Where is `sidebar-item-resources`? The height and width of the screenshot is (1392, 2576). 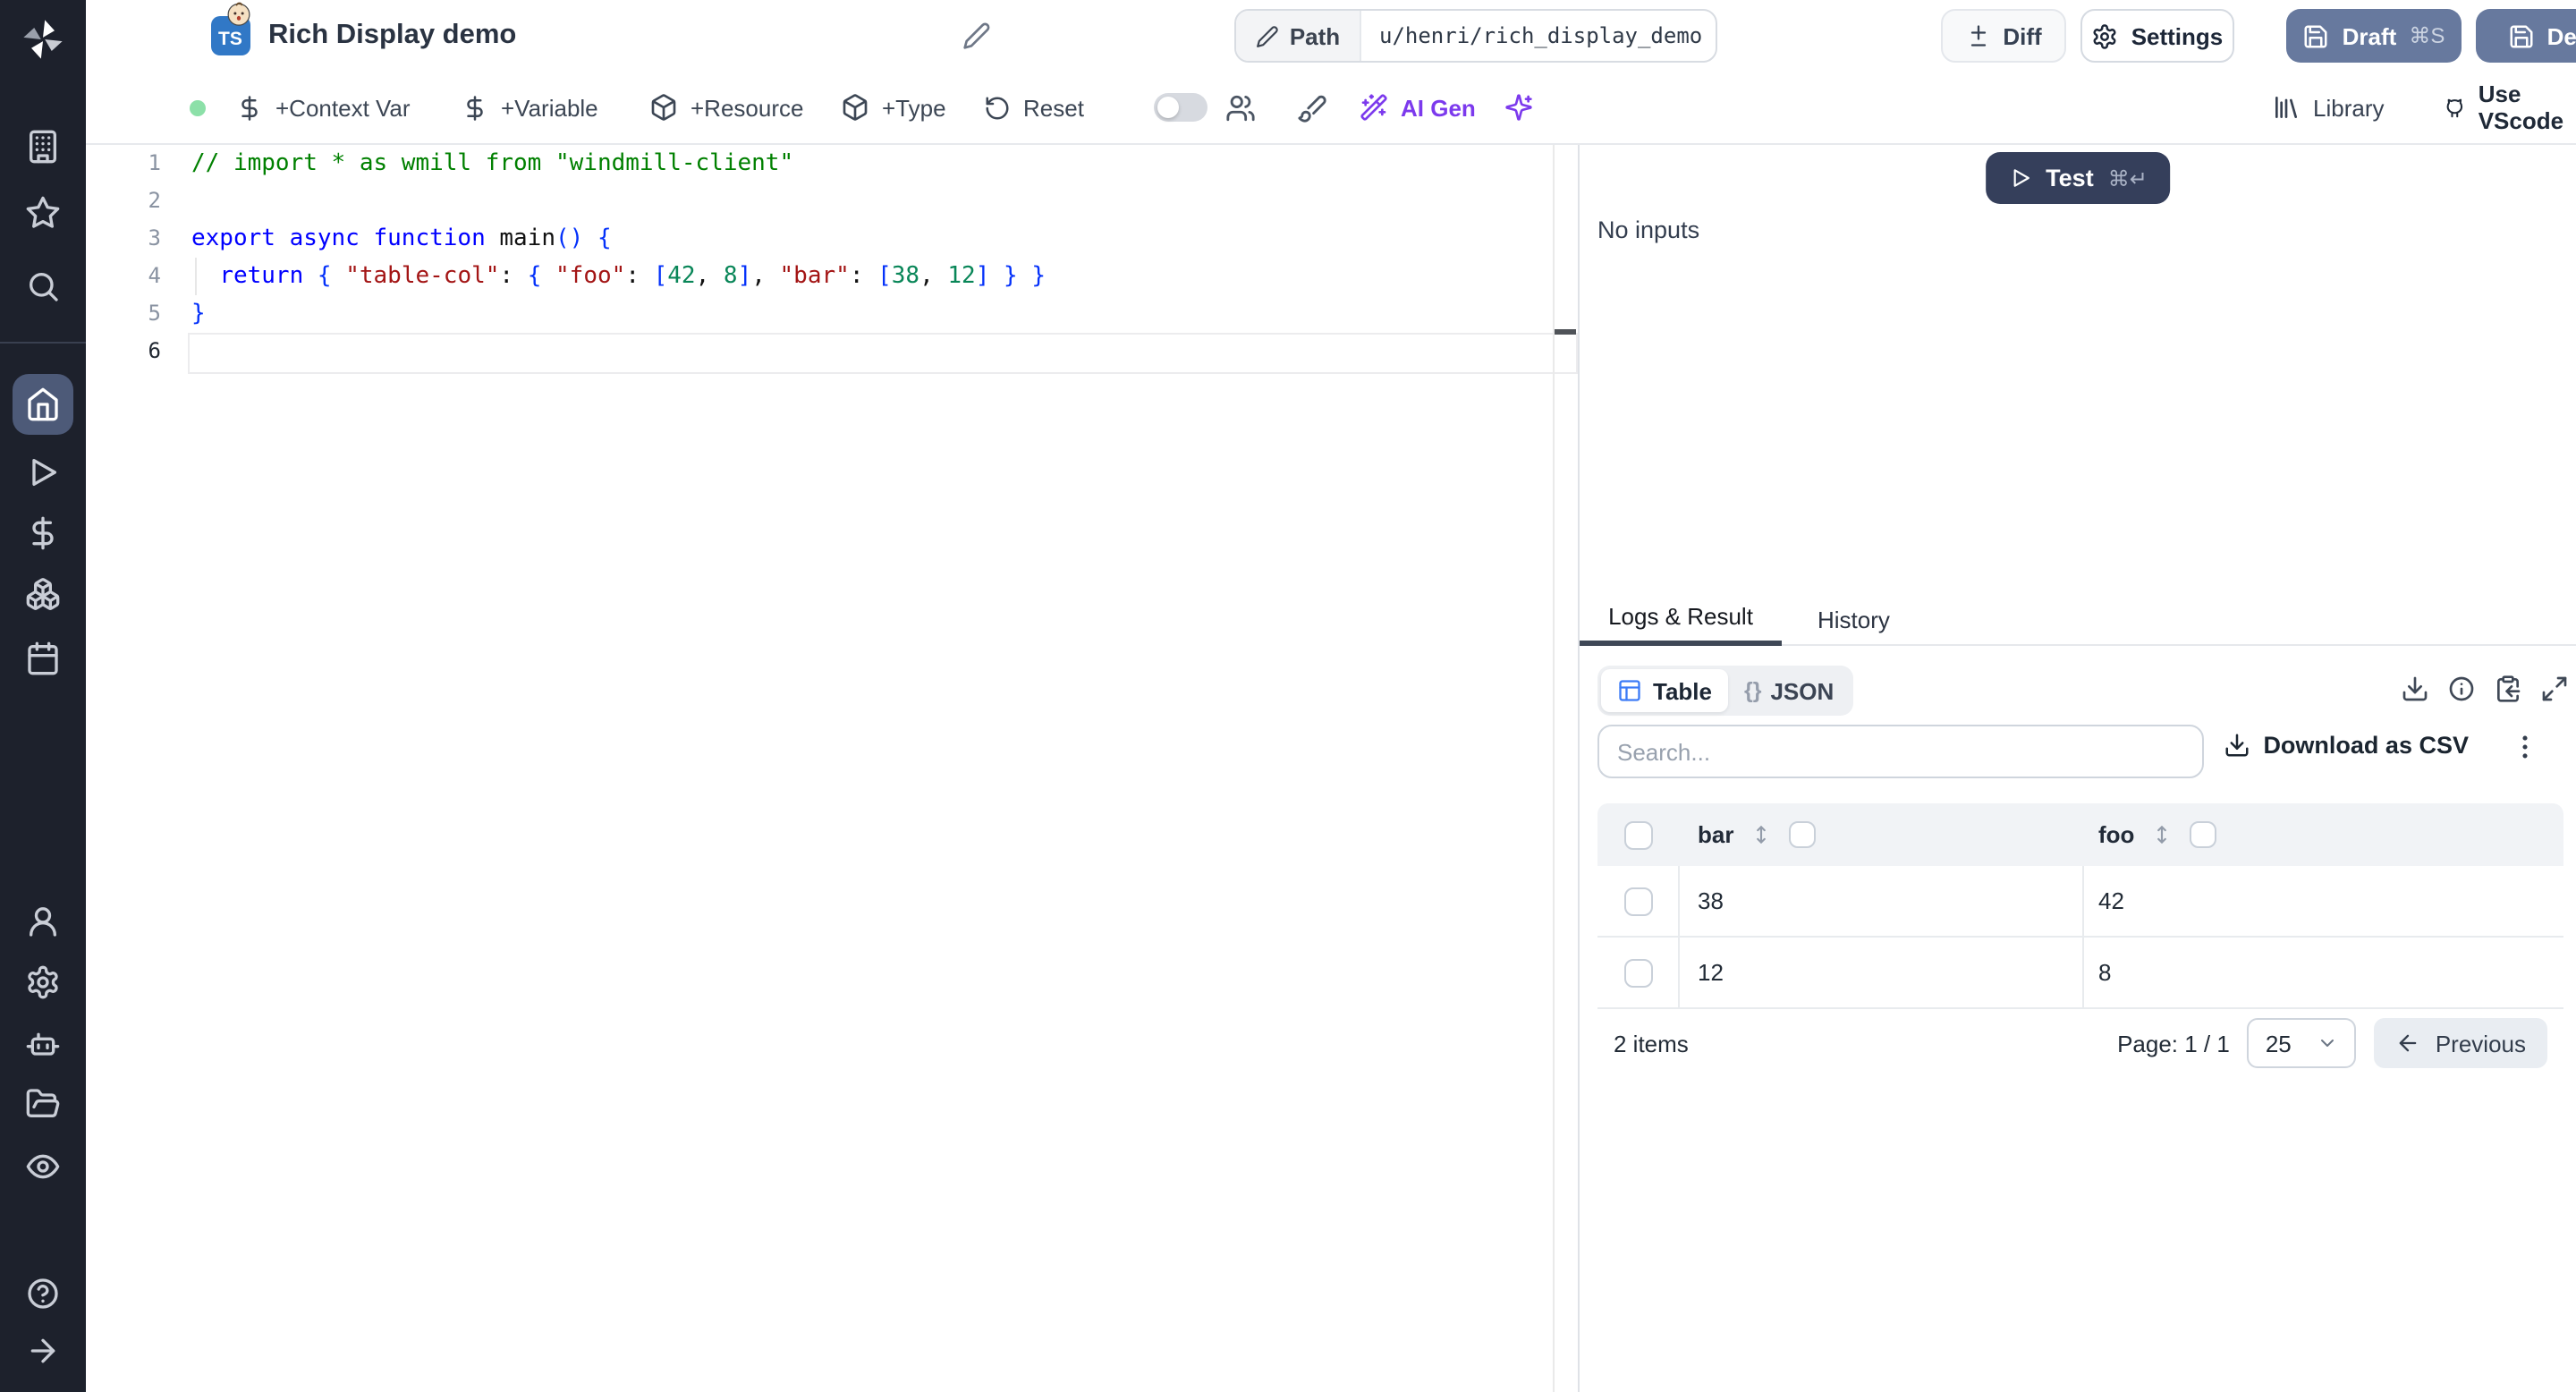
sidebar-item-resources is located at coordinates (43, 594).